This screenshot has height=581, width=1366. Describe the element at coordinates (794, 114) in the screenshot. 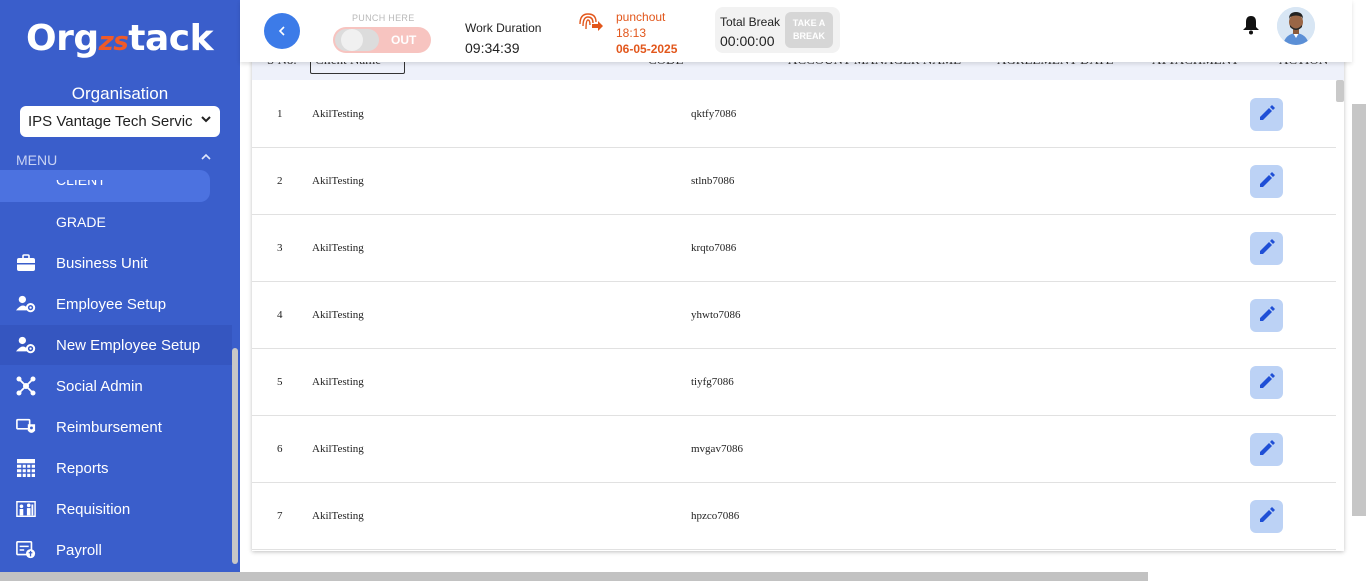

I see `table-row: 1 AkilTesting qktfy7086` at that location.